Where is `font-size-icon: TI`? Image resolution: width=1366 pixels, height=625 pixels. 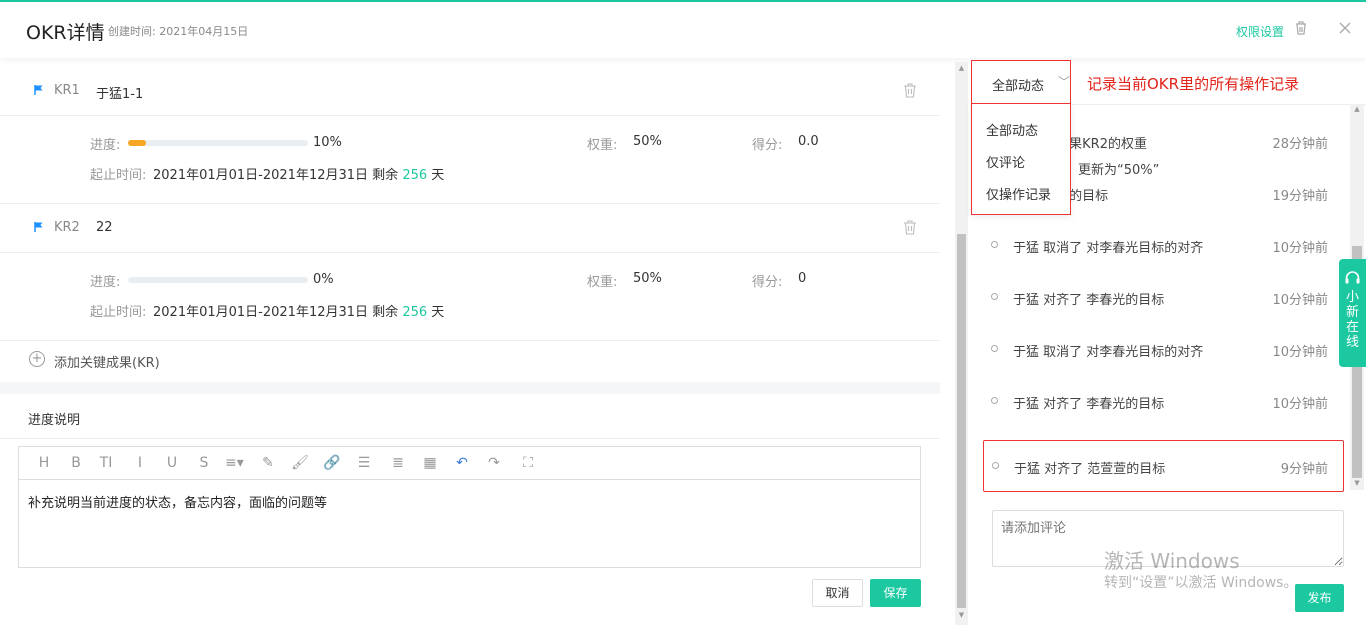 font-size-icon: TI is located at coordinates (106, 463).